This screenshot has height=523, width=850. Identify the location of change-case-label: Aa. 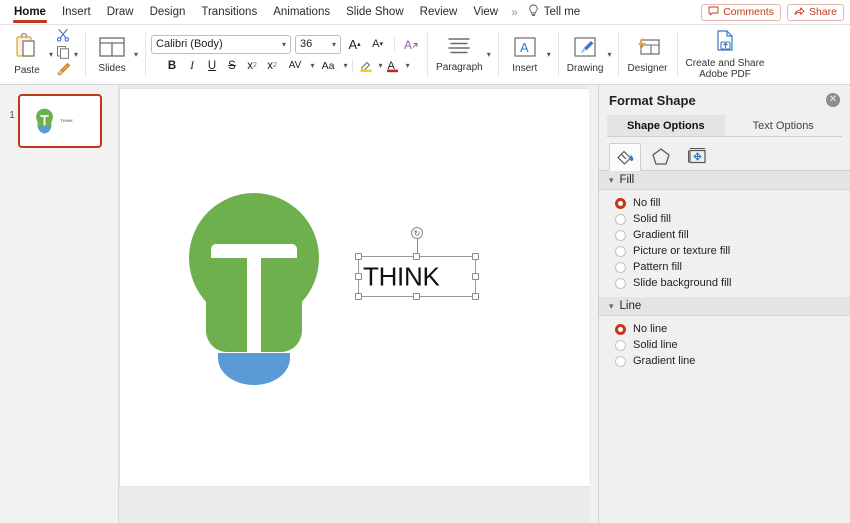
(328, 65).